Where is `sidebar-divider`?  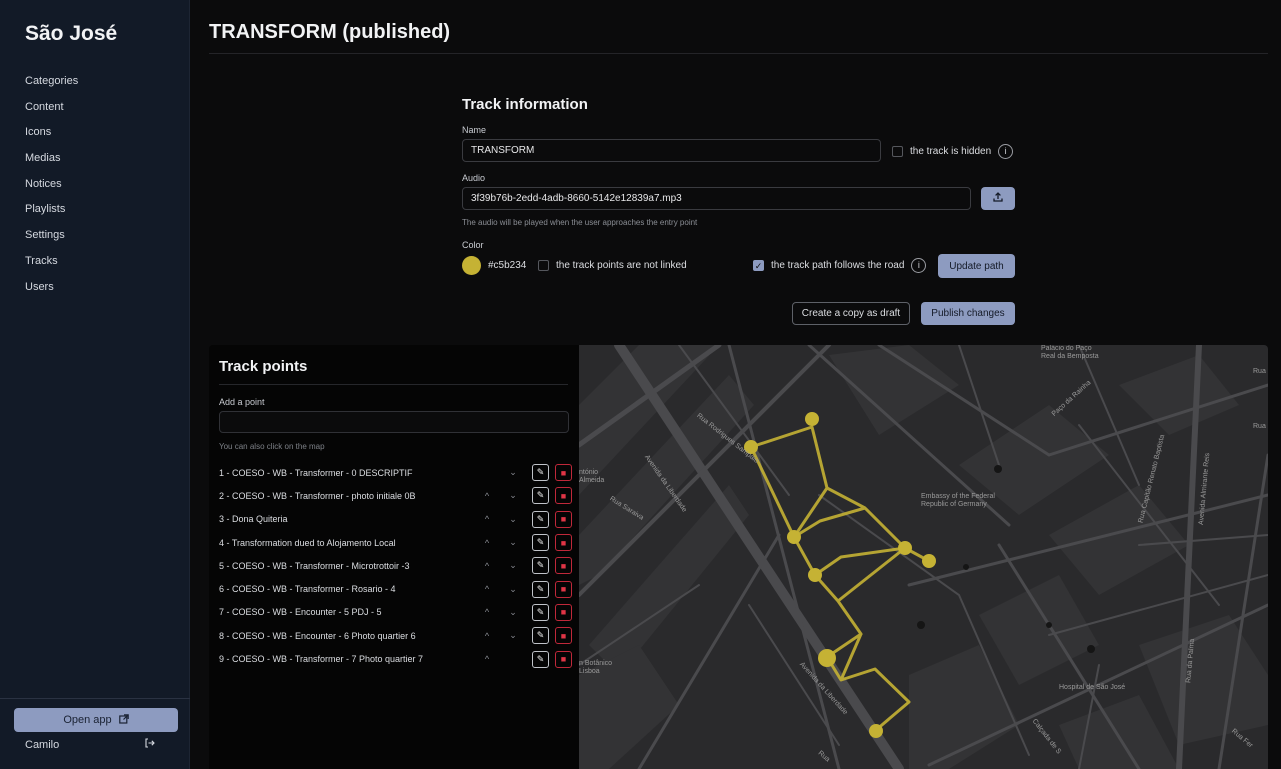 sidebar-divider is located at coordinates (95, 698).